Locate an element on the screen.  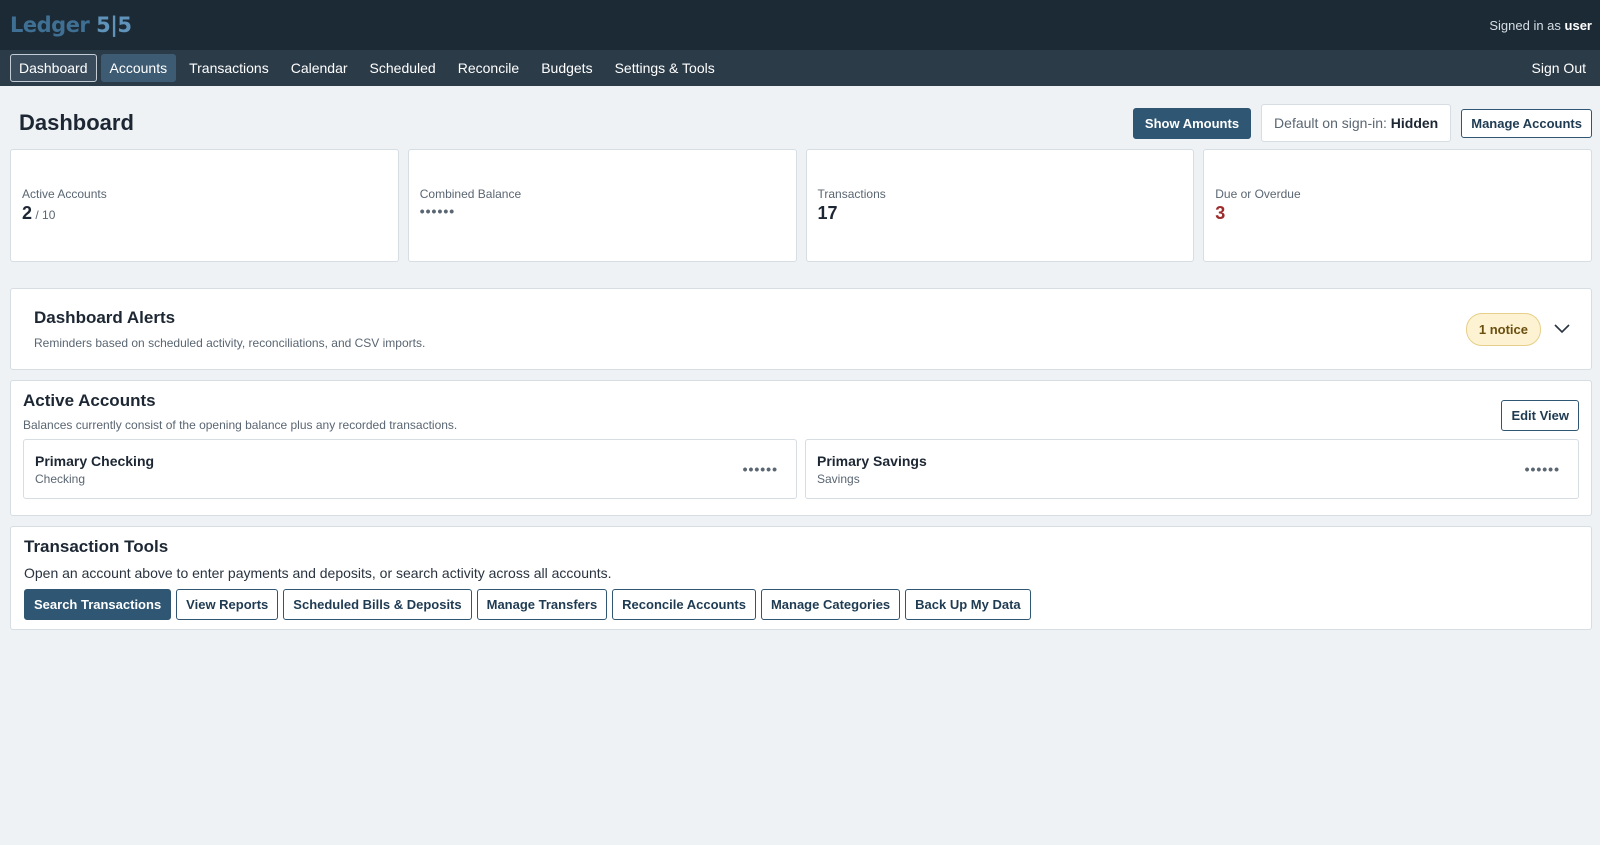
account-name: Primary Checking is located at coordinates (95, 460).